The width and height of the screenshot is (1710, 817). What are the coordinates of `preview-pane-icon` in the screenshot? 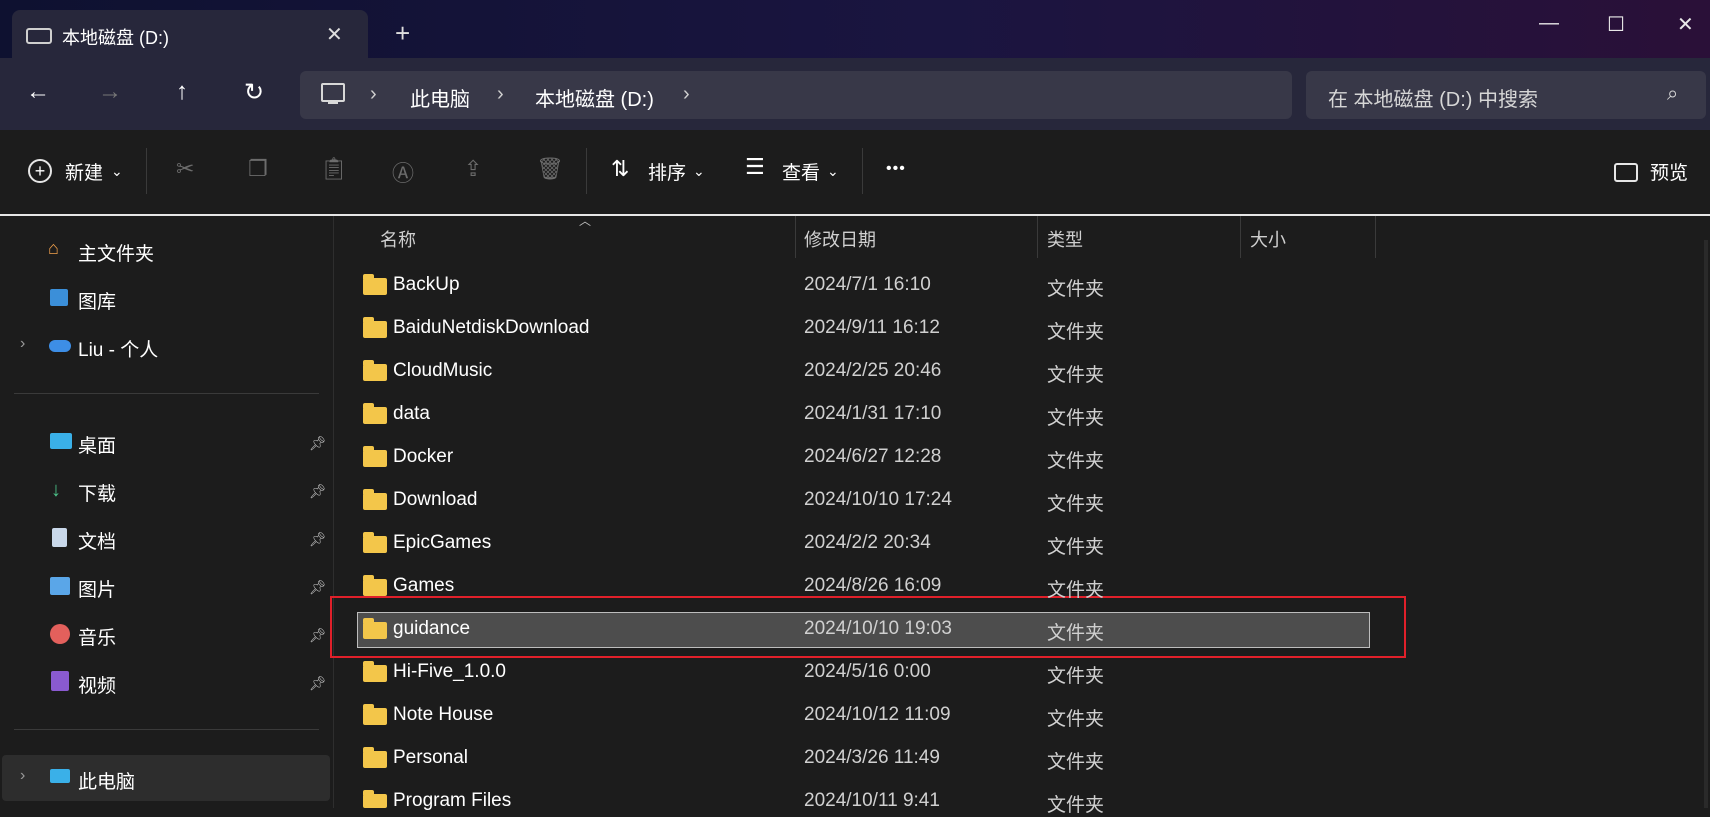 It's located at (1626, 172).